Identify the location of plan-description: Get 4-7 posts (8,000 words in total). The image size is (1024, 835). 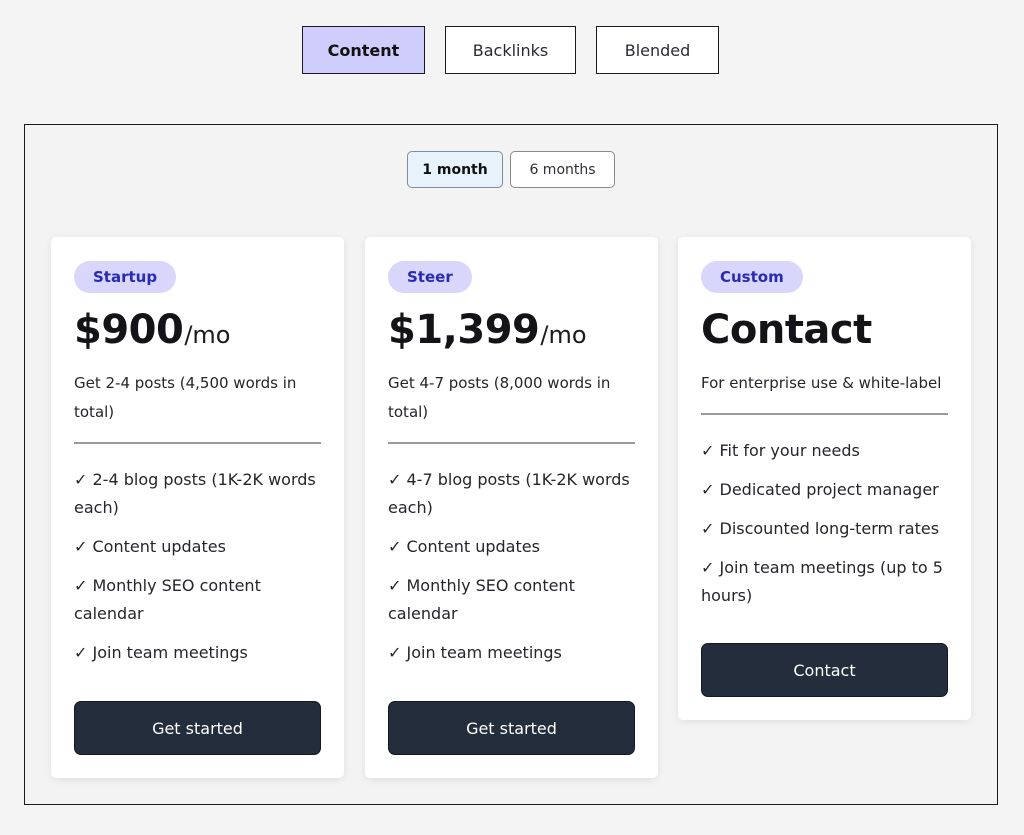
(499, 397).